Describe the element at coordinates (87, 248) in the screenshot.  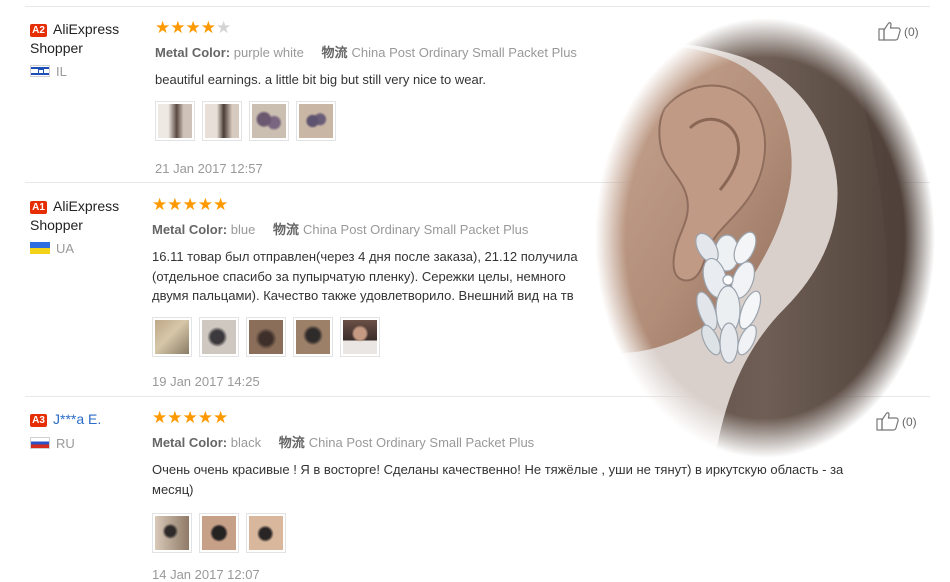
I see `reviewer-country: UA` at that location.